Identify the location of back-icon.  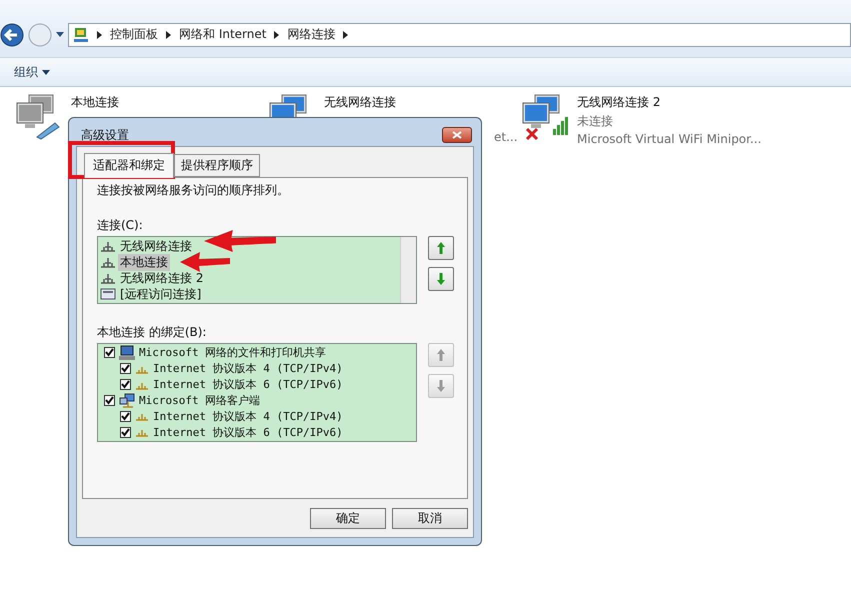
(12, 34).